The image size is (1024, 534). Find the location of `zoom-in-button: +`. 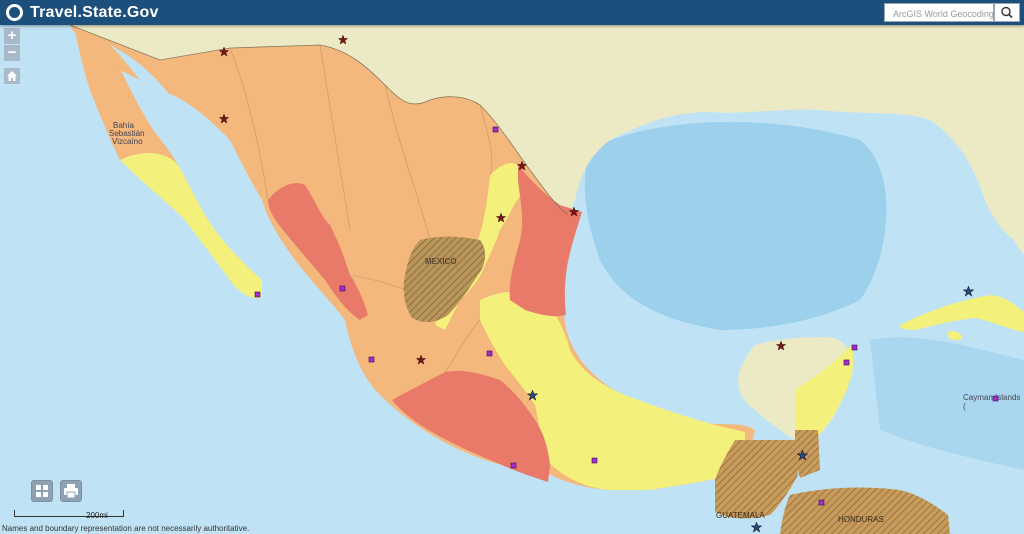

zoom-in-button: + is located at coordinates (12, 36).